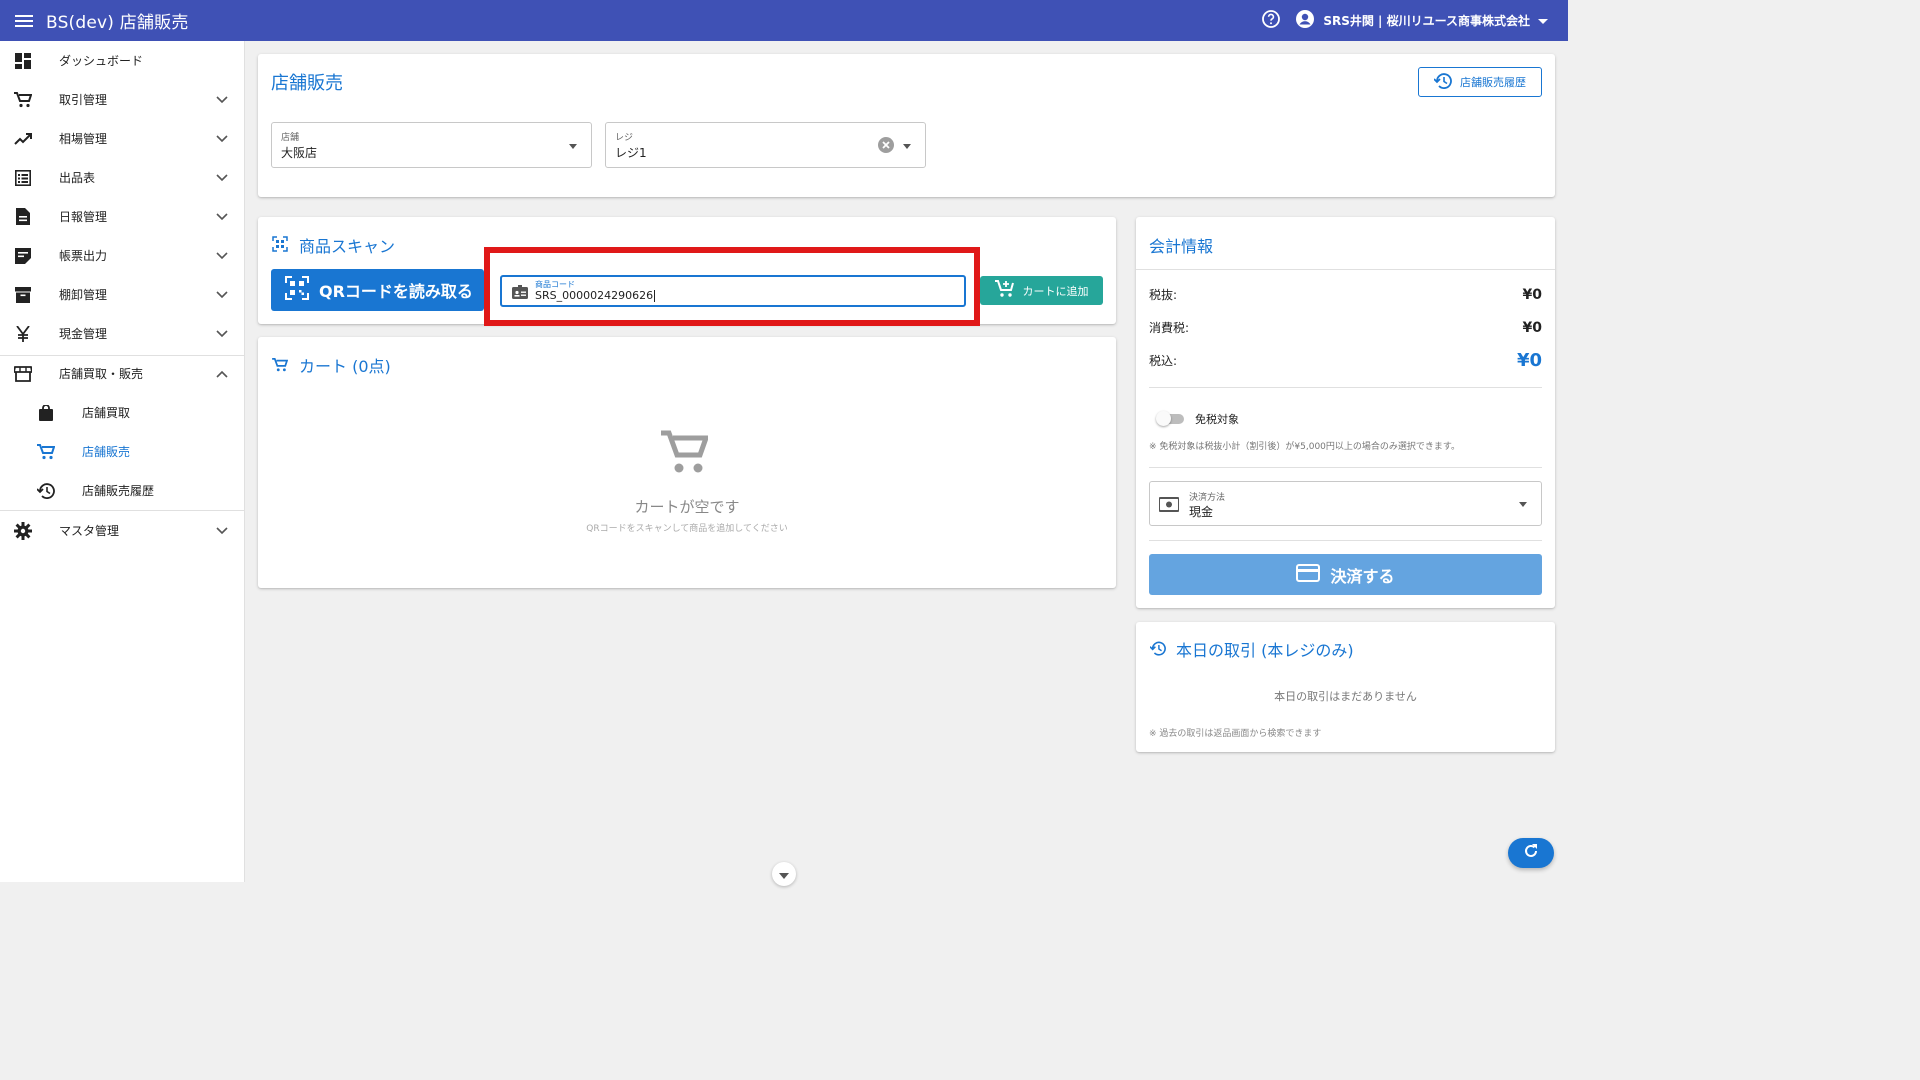 The image size is (1920, 1080). I want to click on store-select: 店舗 大阪店, so click(431, 145).